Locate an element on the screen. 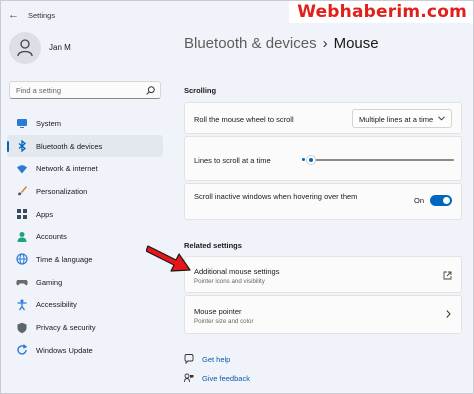 This screenshot has width=474, height=394. shield-icon is located at coordinates (22, 327).